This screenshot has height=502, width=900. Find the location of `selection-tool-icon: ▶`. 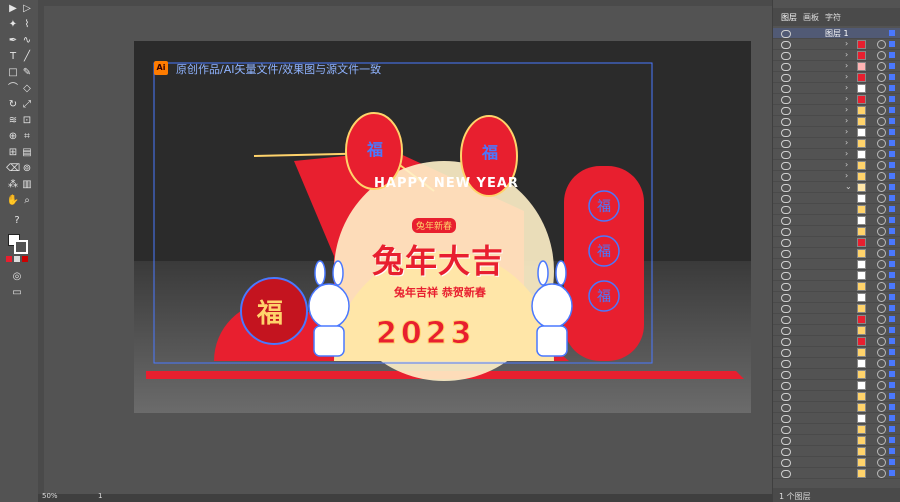

selection-tool-icon: ▶ is located at coordinates (13, 9).